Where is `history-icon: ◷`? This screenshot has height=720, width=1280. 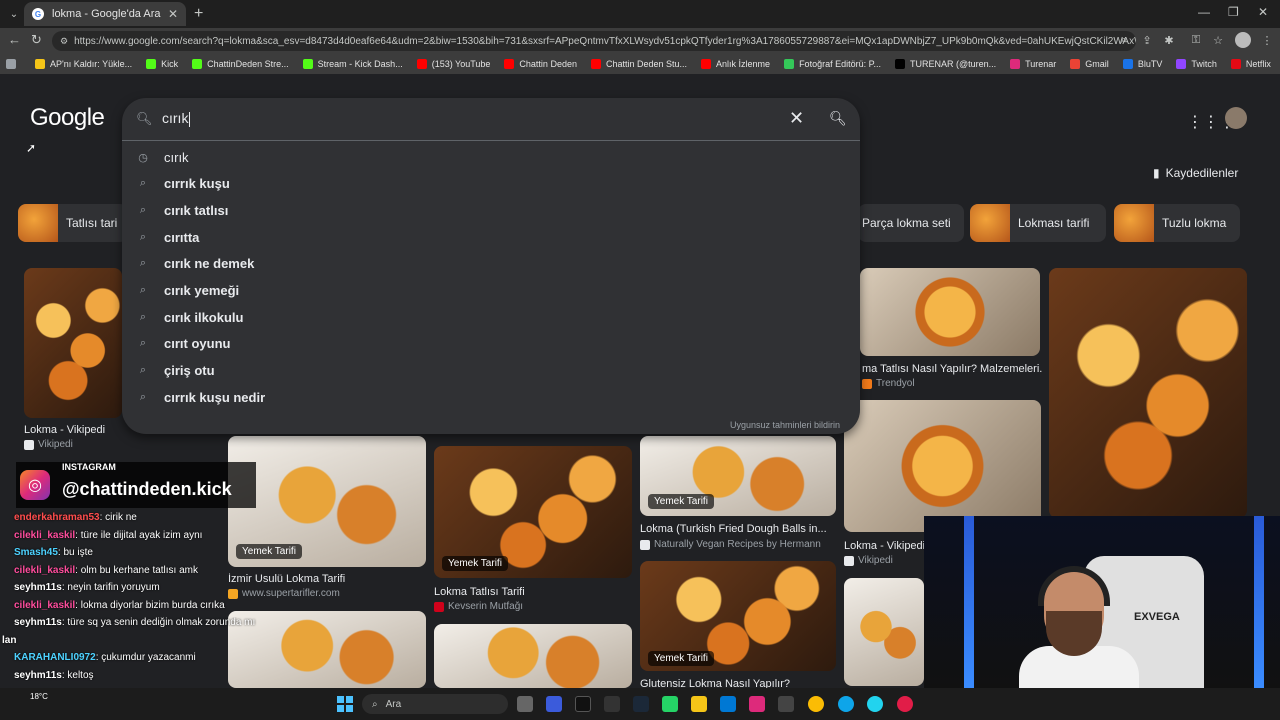
history-icon: ◷ is located at coordinates (143, 157).